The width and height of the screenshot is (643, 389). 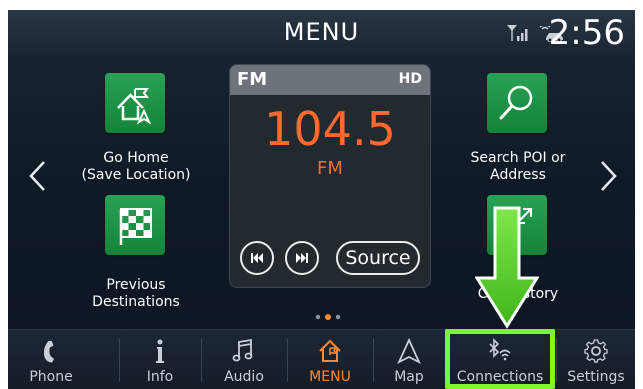 I want to click on bottom-item-map: Map, so click(x=409, y=359).